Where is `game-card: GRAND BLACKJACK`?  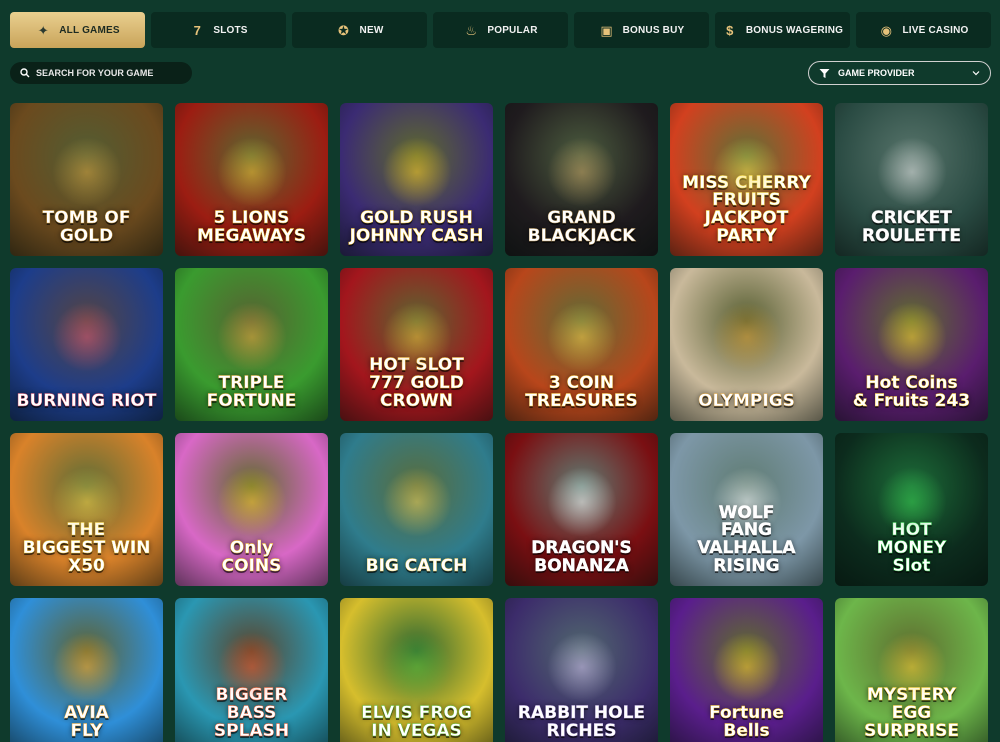
game-card: GRAND BLACKJACK is located at coordinates (581, 179).